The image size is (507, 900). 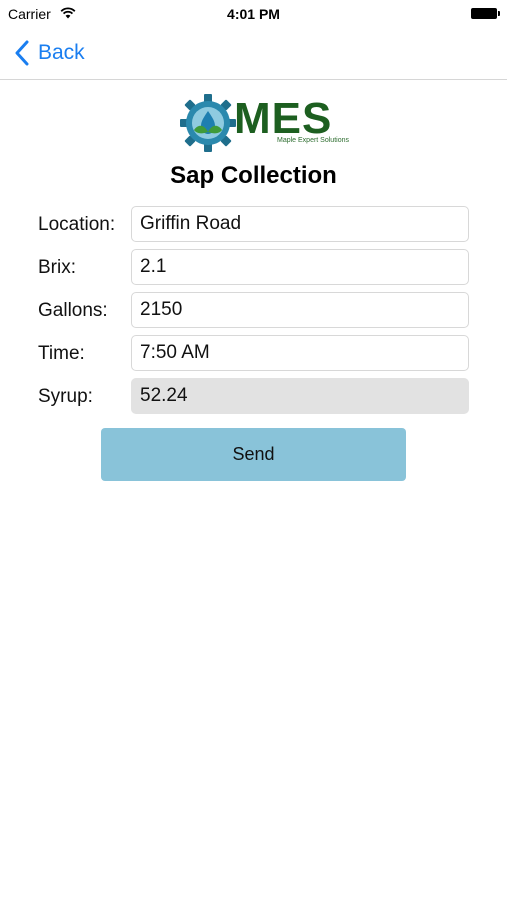 What do you see at coordinates (300, 267) in the screenshot?
I see `brix-field` at bounding box center [300, 267].